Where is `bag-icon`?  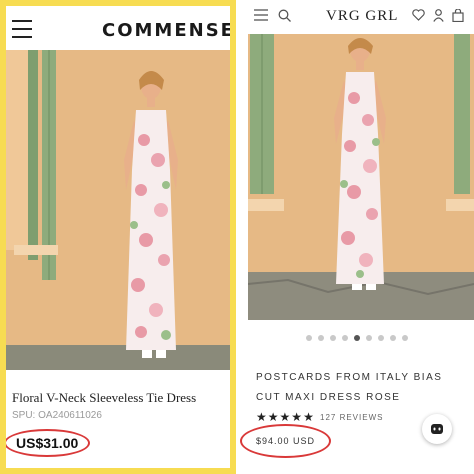
bag-icon is located at coordinates (458, 15).